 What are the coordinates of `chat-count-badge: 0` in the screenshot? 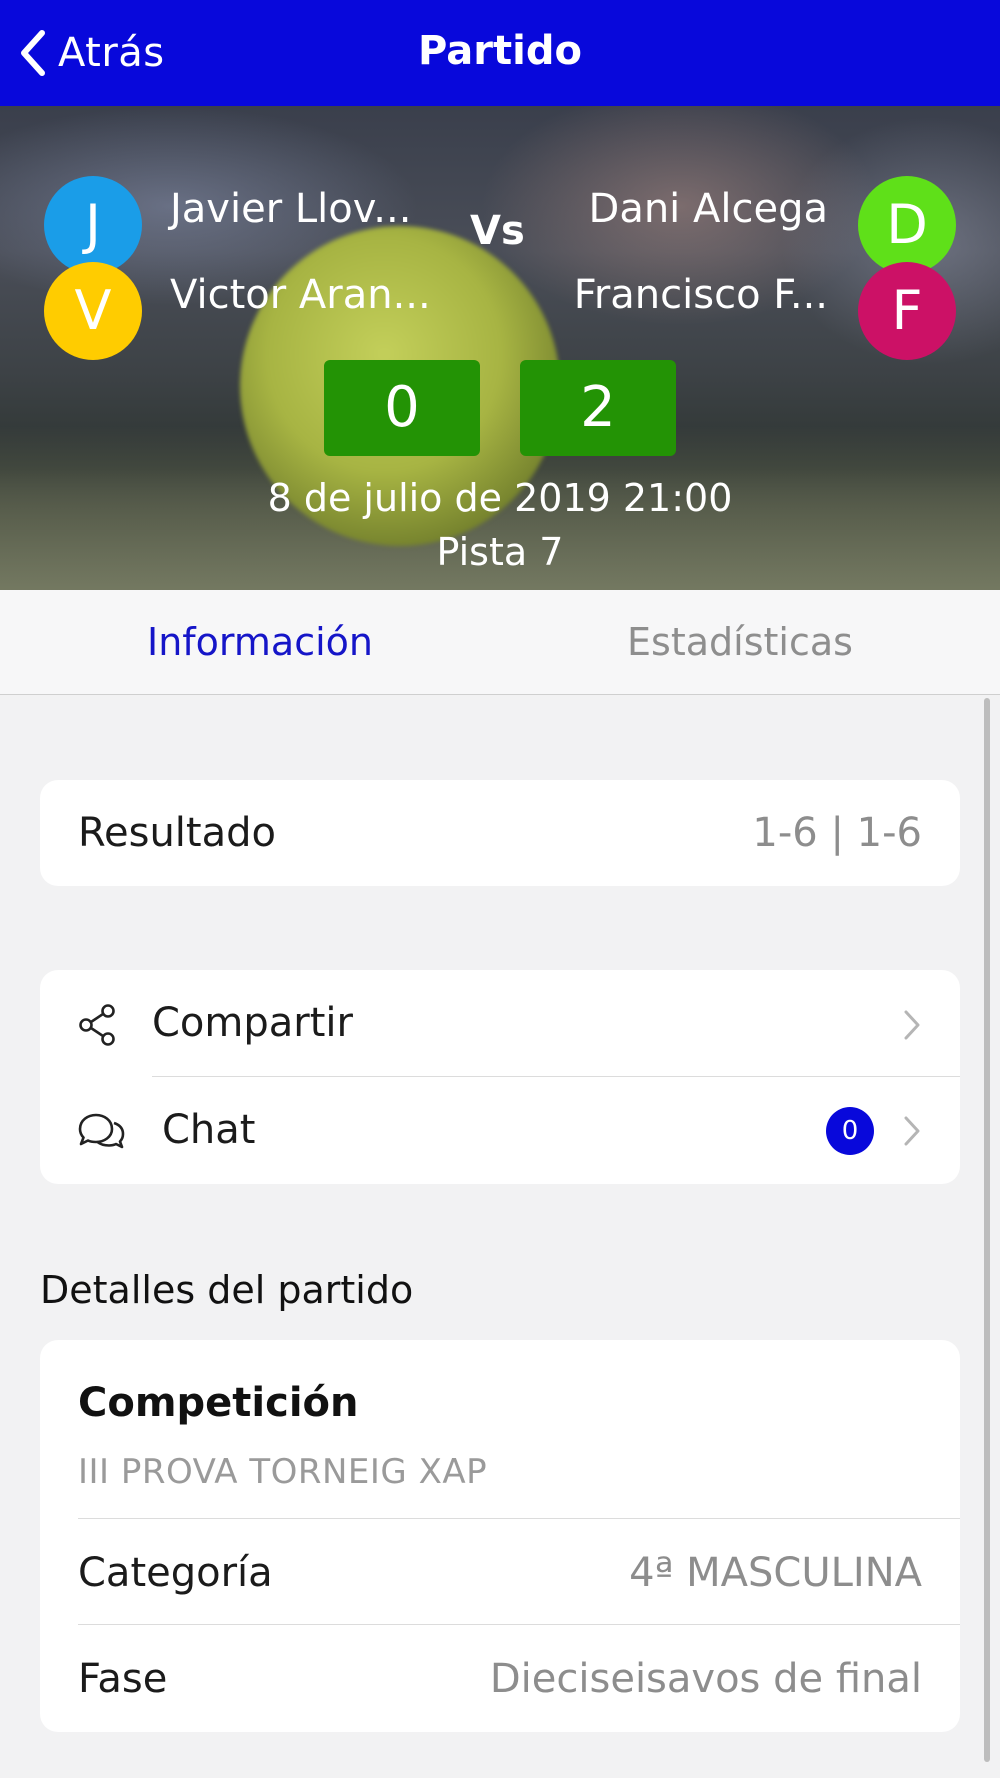 It's located at (850, 1131).